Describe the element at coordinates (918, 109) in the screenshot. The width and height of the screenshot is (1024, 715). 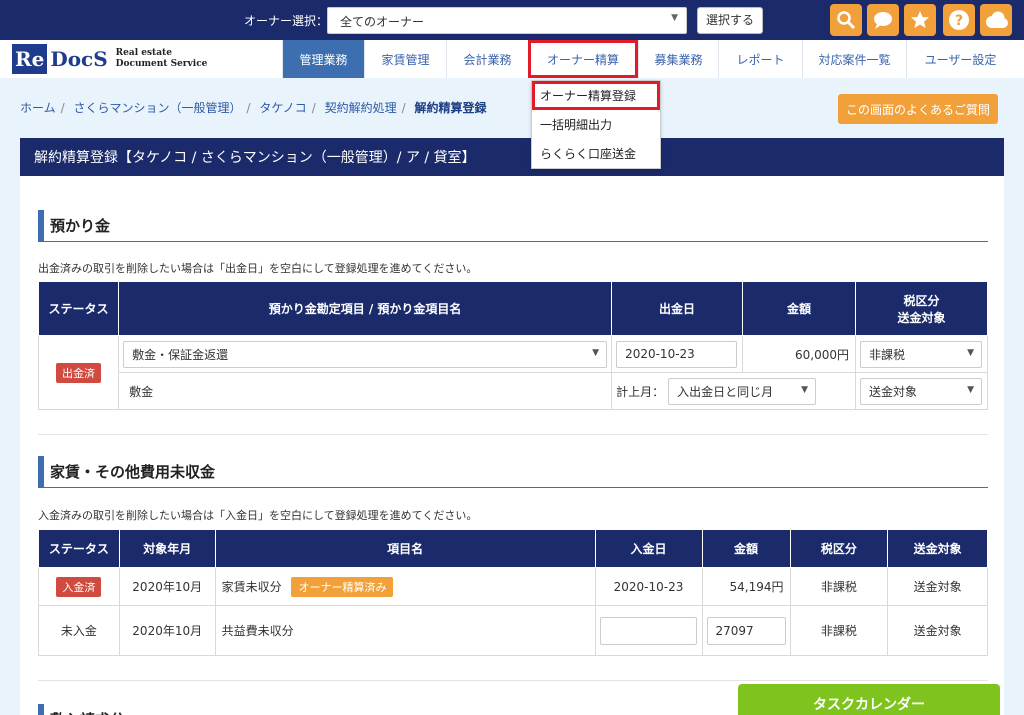
I see `faq-button: この画面のよくあるご質問` at that location.